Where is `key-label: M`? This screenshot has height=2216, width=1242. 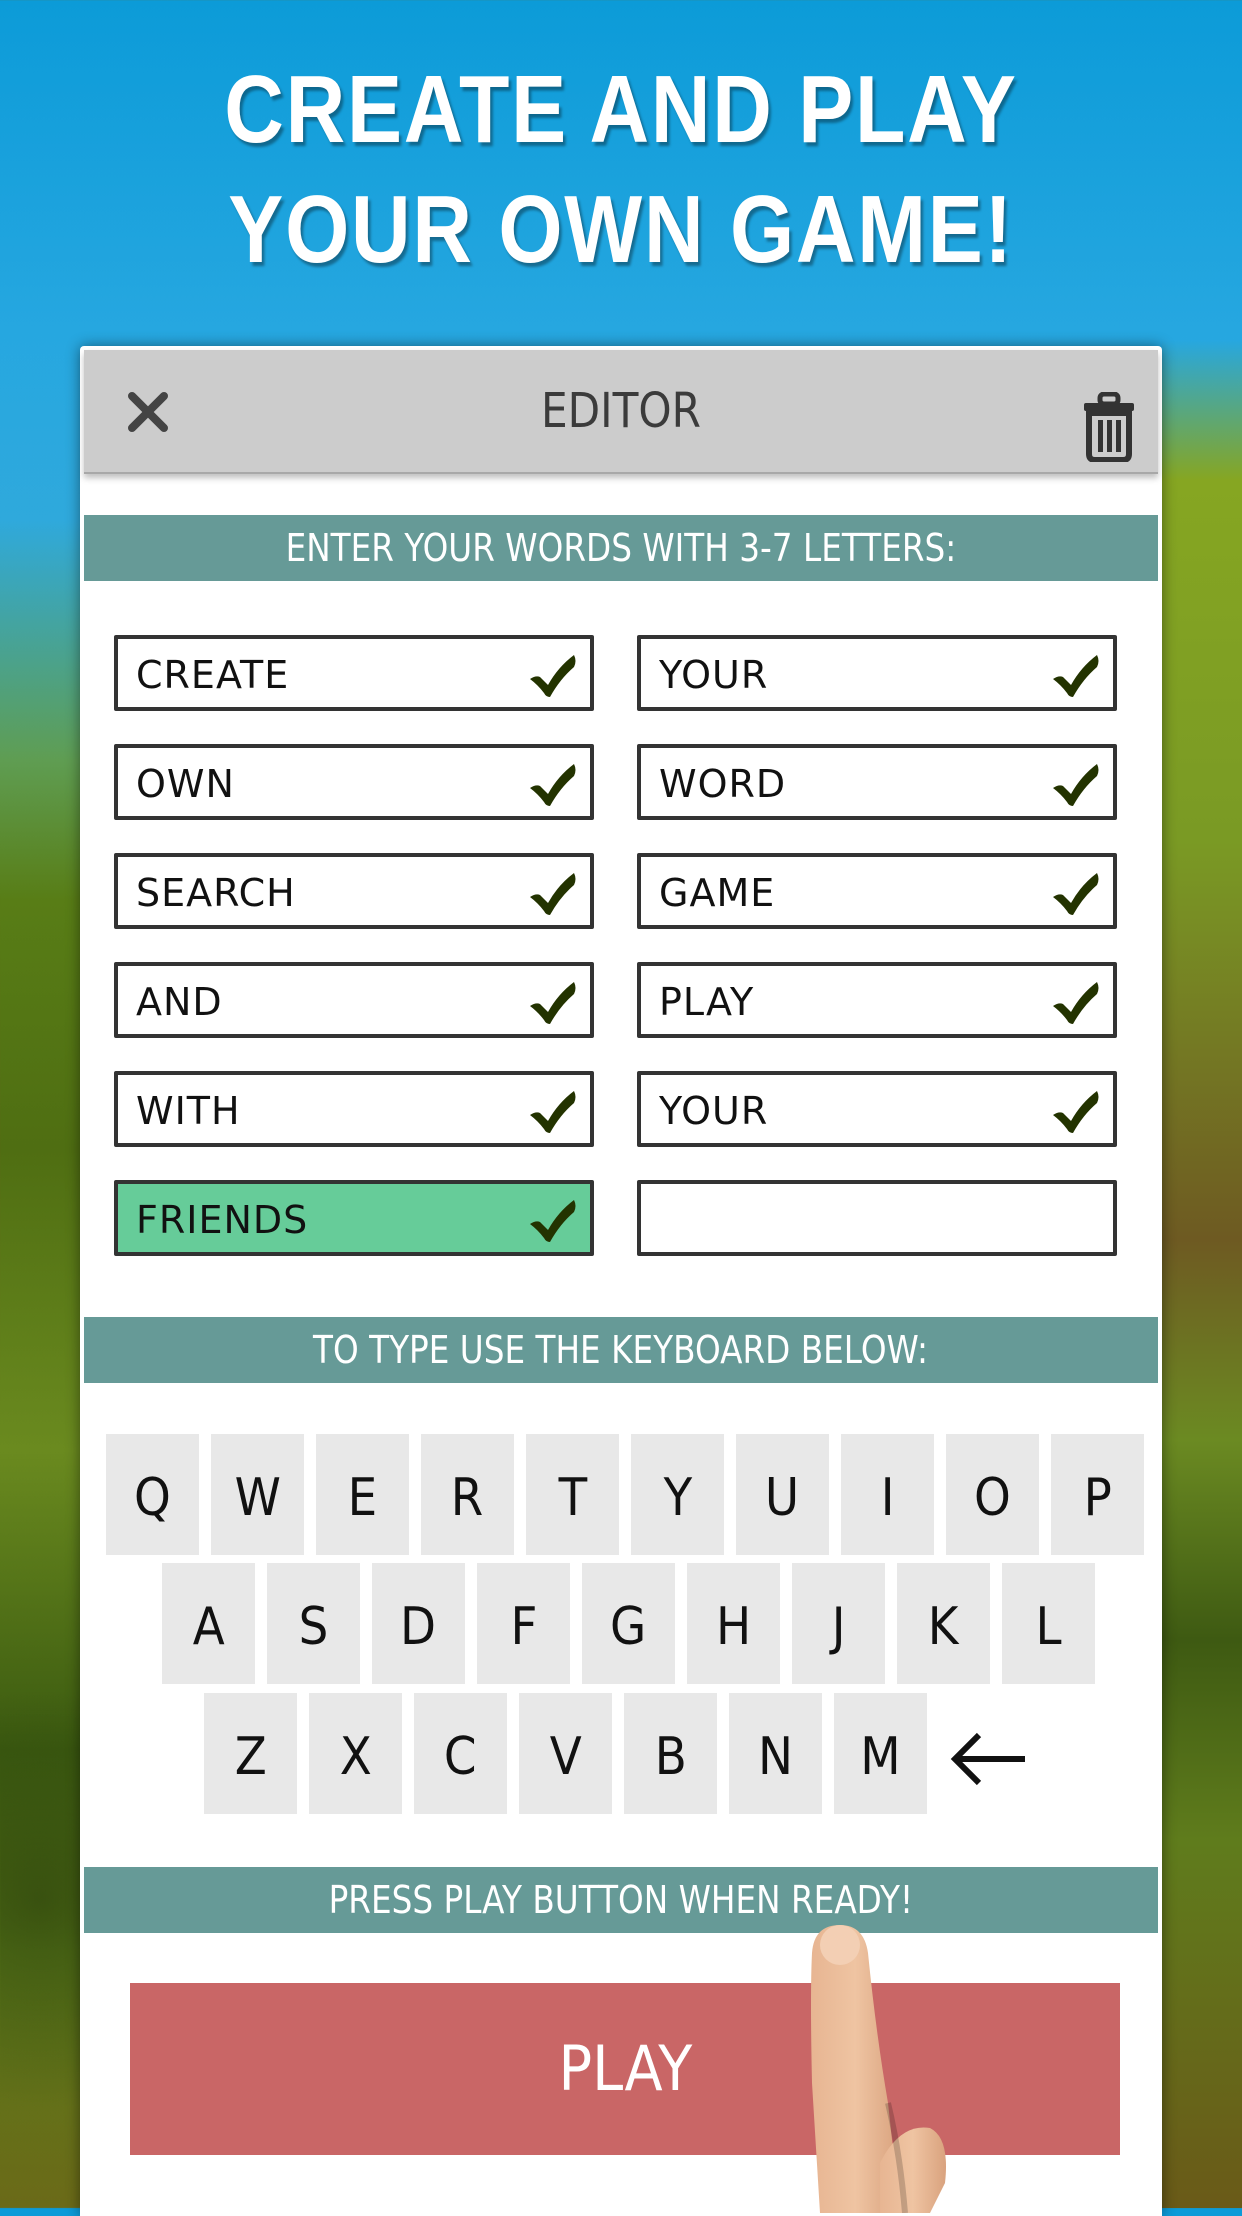 key-label: M is located at coordinates (880, 1757).